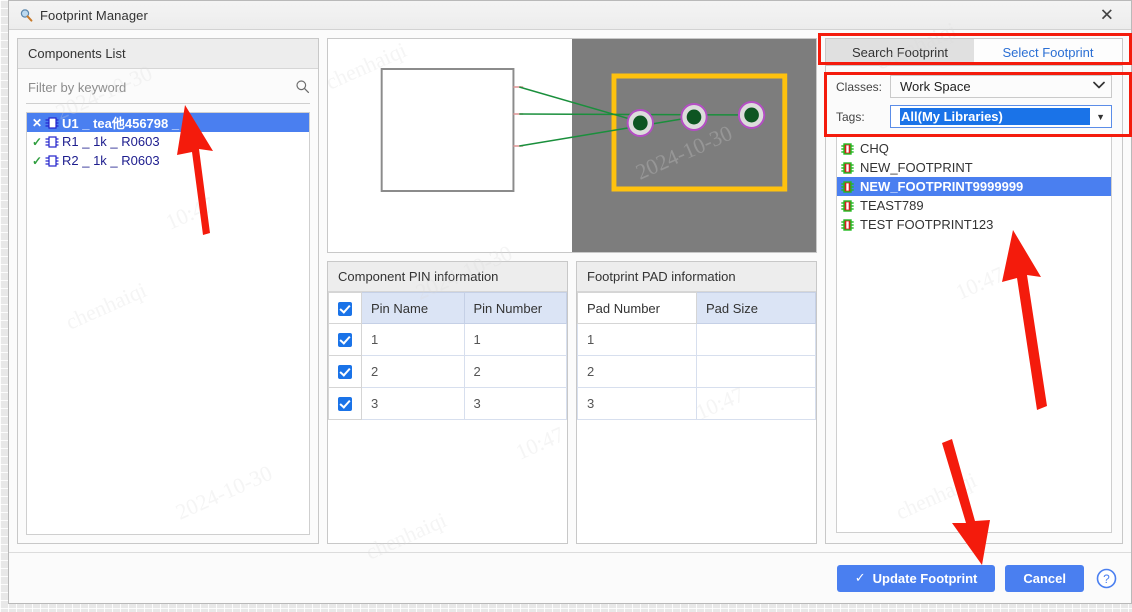 The height and width of the screenshot is (612, 1132). Describe the element at coordinates (168, 54) in the screenshot. I see `components-list-header: Components List` at that location.